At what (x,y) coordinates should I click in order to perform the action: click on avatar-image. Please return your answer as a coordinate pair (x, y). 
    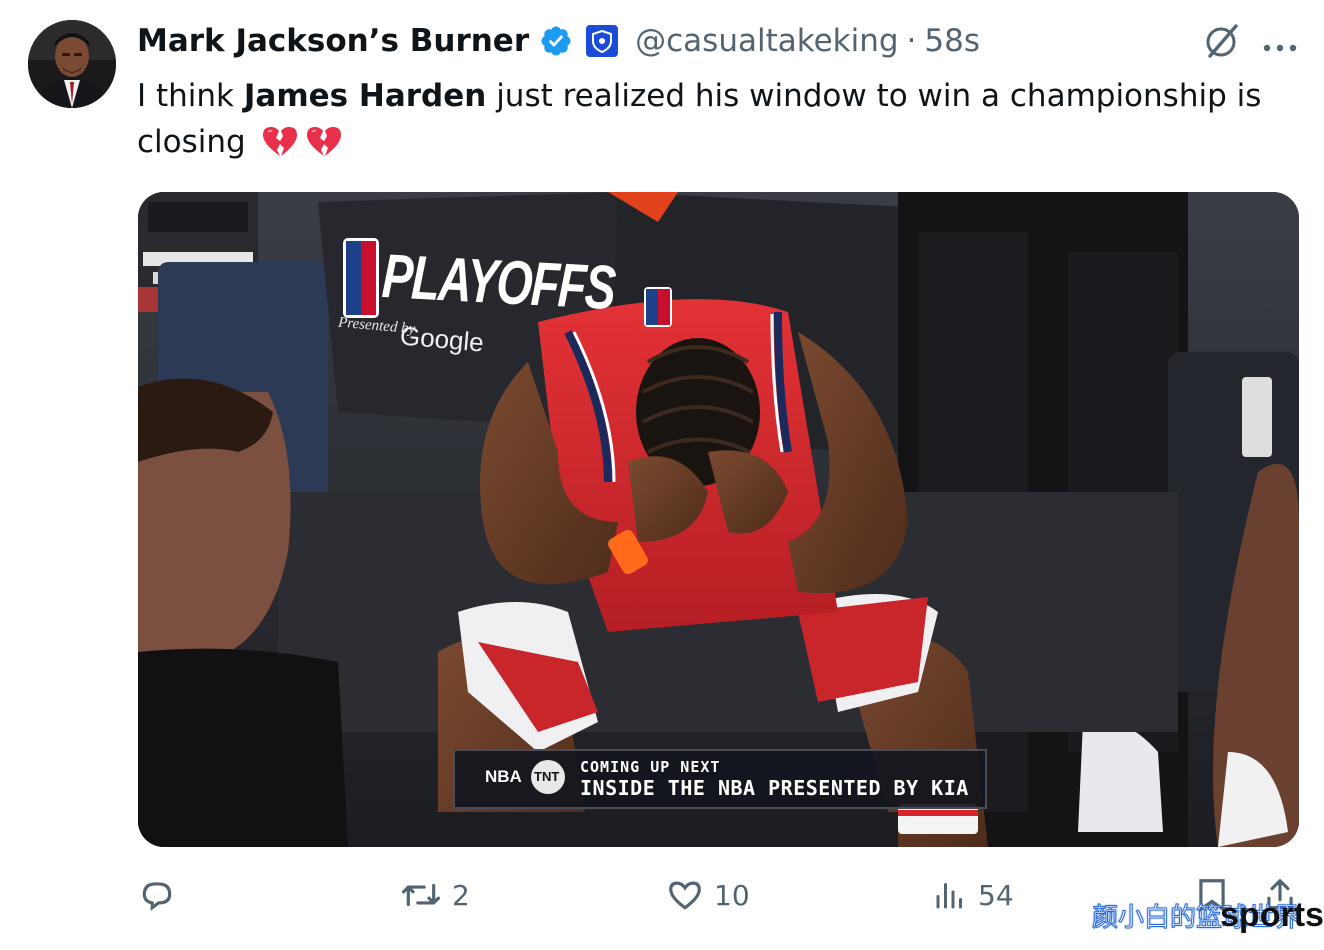
    Looking at the image, I should click on (72, 64).